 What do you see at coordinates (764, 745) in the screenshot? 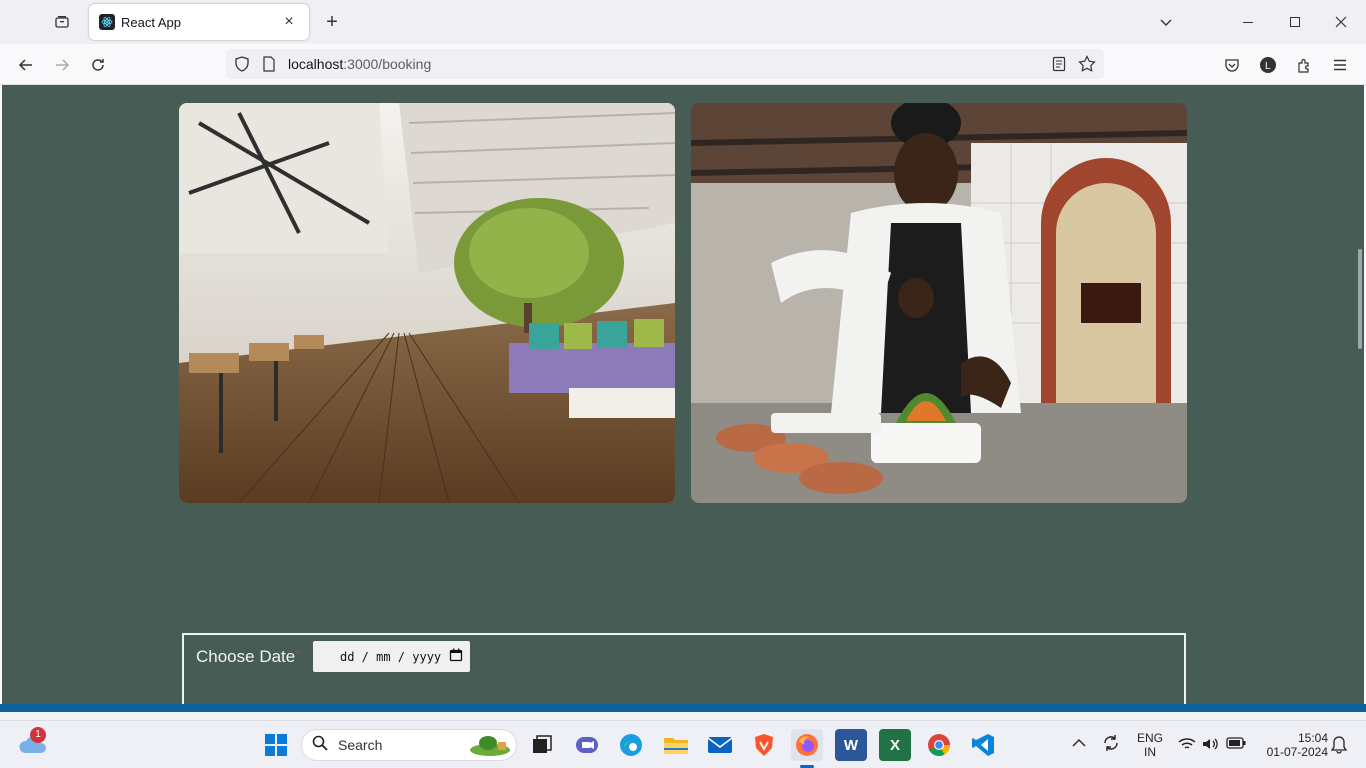
I see `brave-browser-icon` at bounding box center [764, 745].